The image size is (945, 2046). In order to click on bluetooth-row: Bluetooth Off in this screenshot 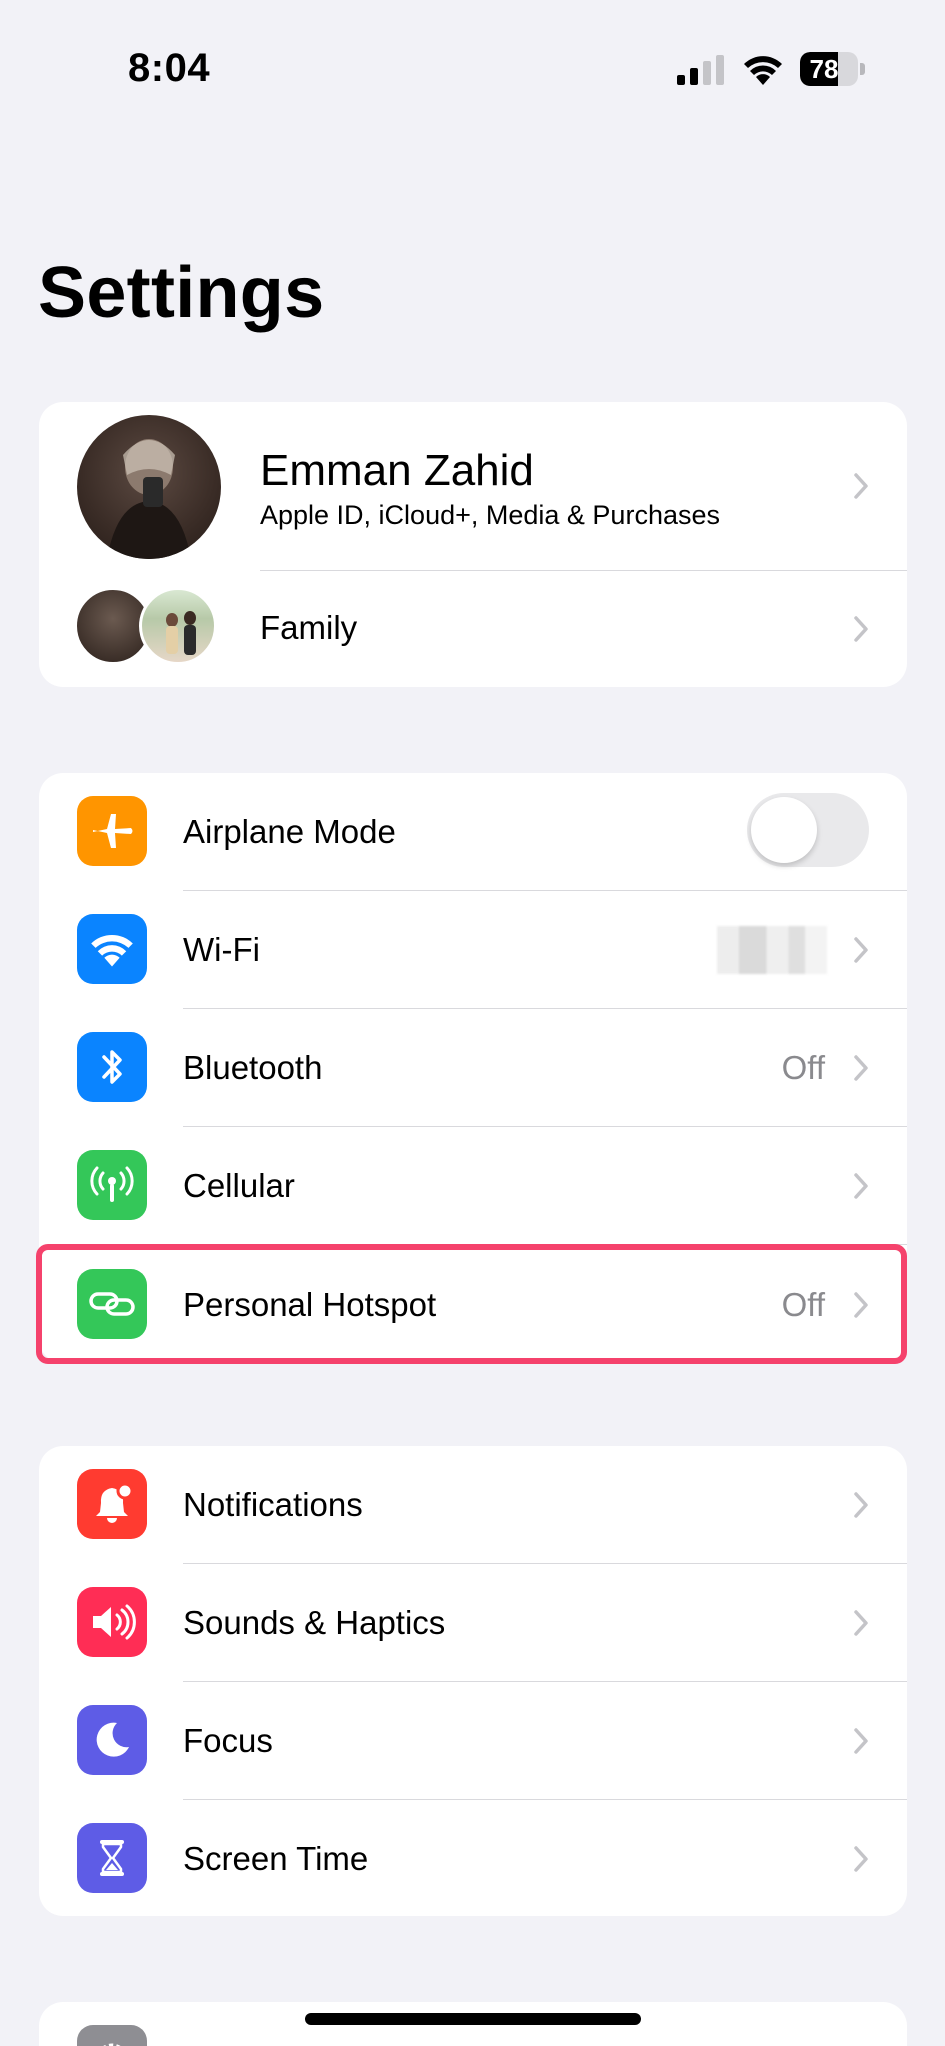, I will do `click(473, 1067)`.